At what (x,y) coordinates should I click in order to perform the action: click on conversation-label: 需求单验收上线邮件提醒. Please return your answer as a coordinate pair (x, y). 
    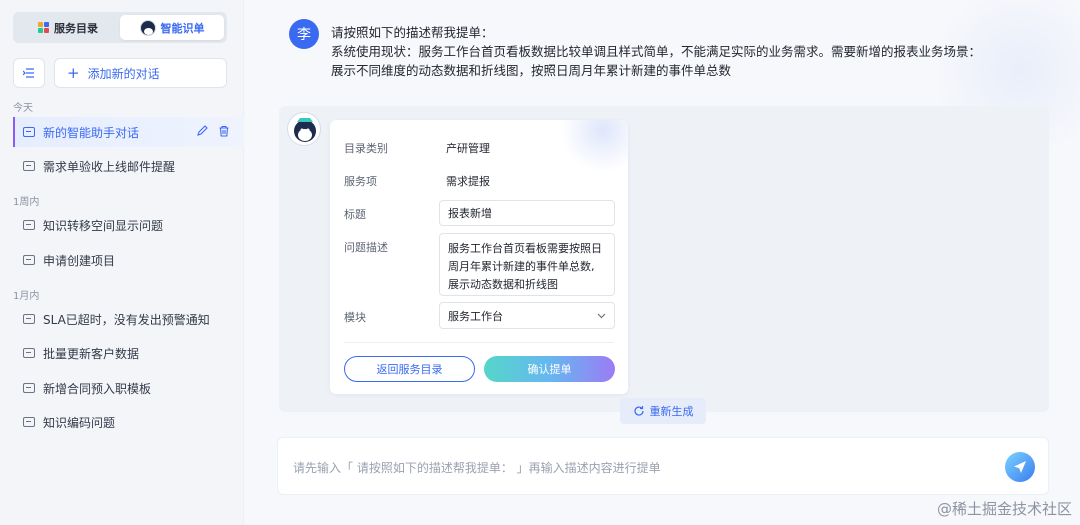
    Looking at the image, I should click on (109, 166).